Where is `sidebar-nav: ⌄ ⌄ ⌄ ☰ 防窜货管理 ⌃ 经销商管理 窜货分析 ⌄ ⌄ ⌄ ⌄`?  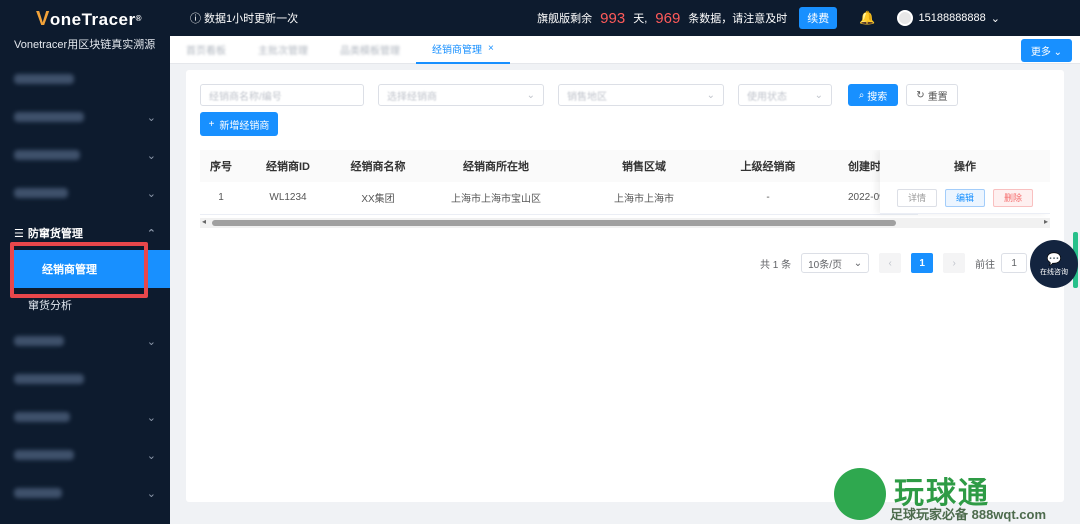 sidebar-nav: ⌄ ⌄ ⌄ ☰ 防窜货管理 ⌃ 经销商管理 窜货分析 ⌄ ⌄ ⌄ ⌄ is located at coordinates (85, 286).